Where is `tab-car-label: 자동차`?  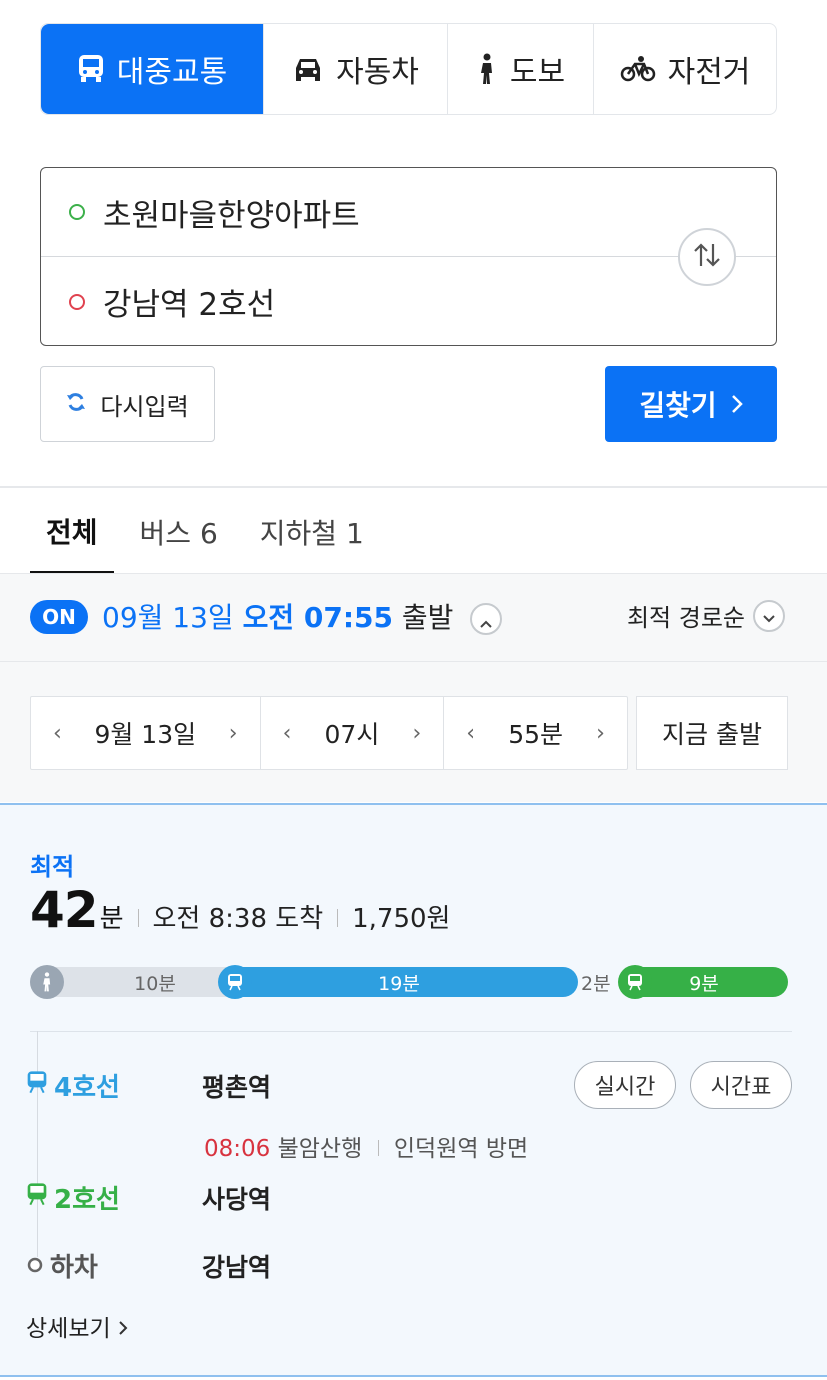 tab-car-label: 자동차 is located at coordinates (377, 72).